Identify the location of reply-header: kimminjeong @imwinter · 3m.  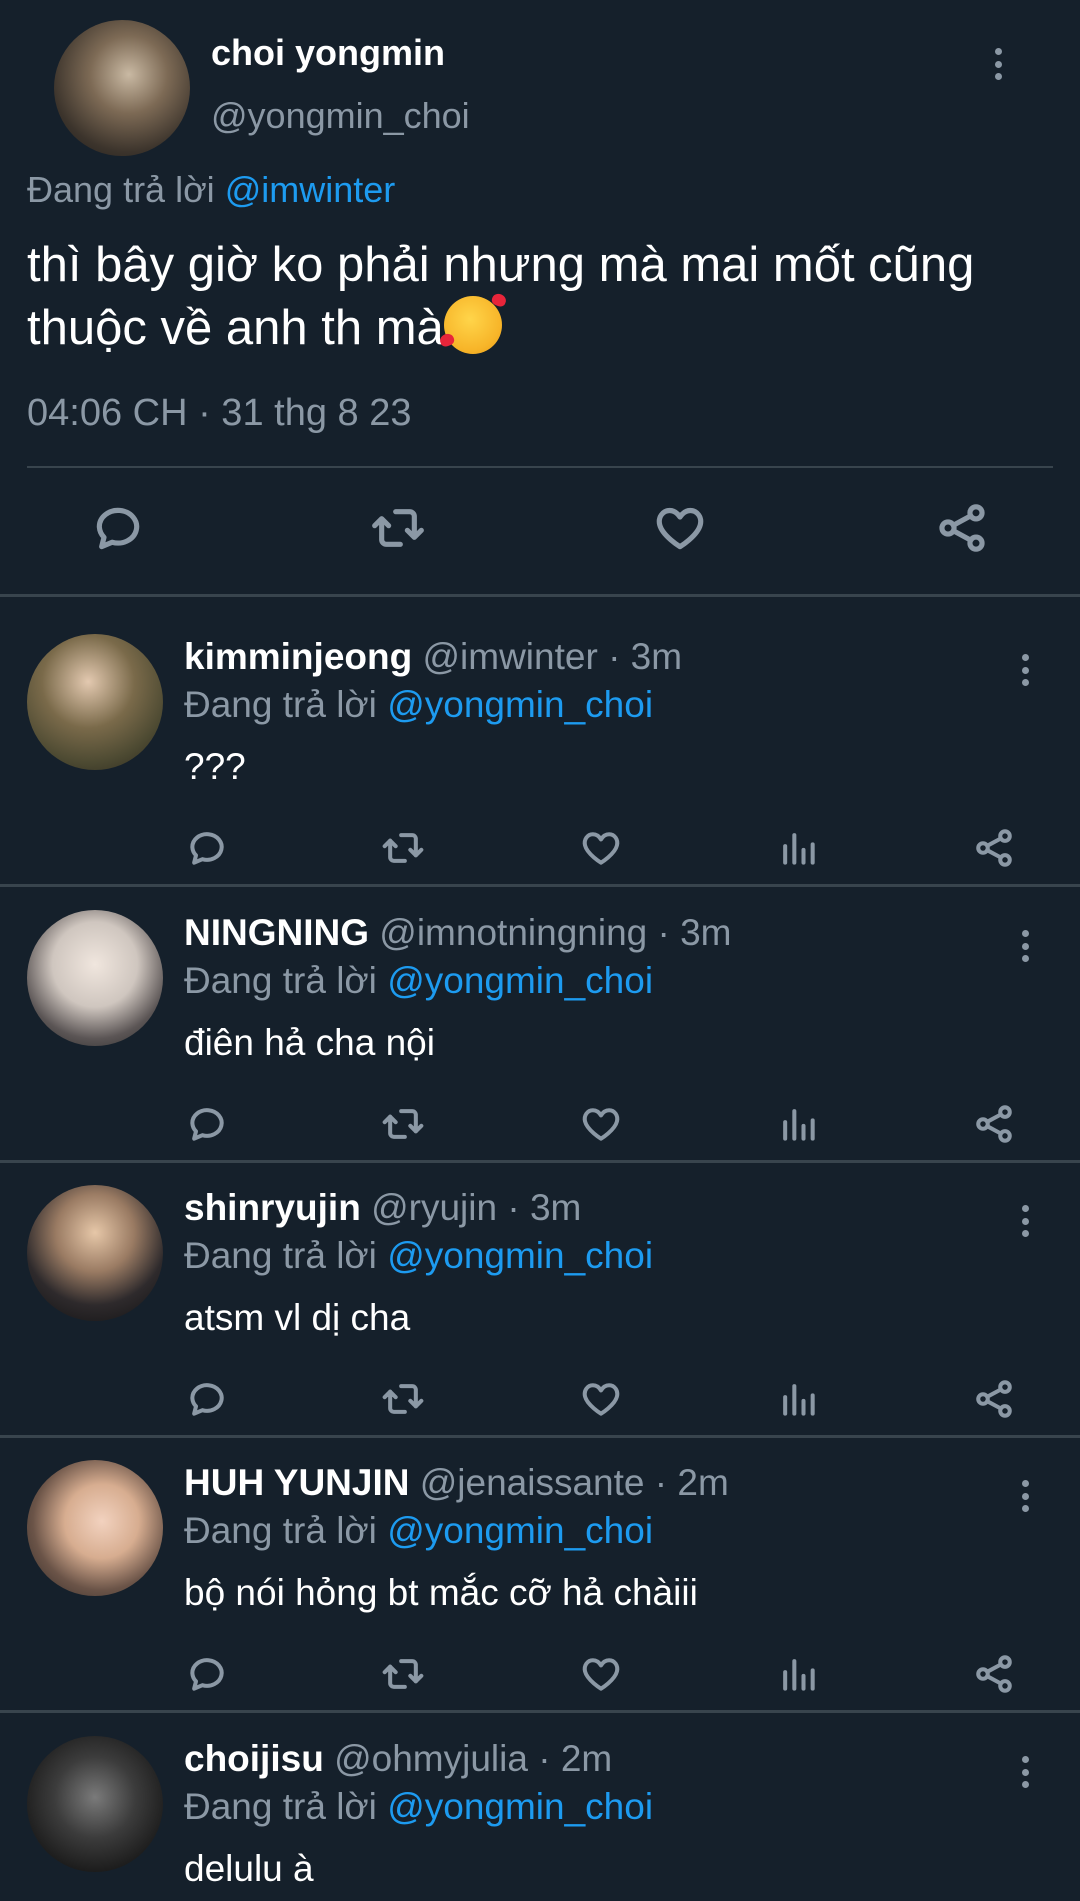
(433, 657).